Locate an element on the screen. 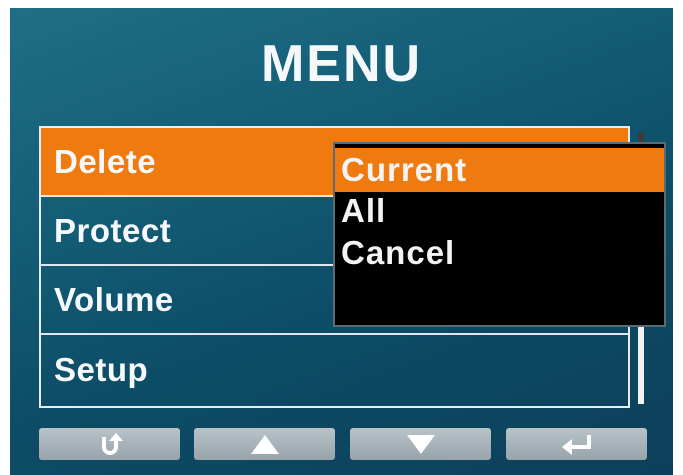 The height and width of the screenshot is (475, 683). enter-icon is located at coordinates (577, 444).